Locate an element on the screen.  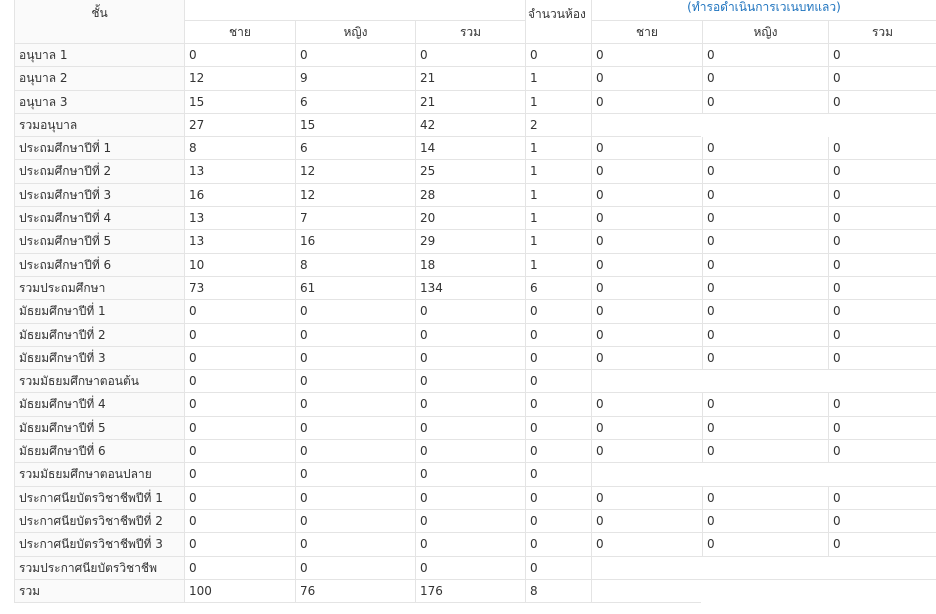
table-row: มัธยมศึกษาปีที่ 20000000 is located at coordinates (475, 335).